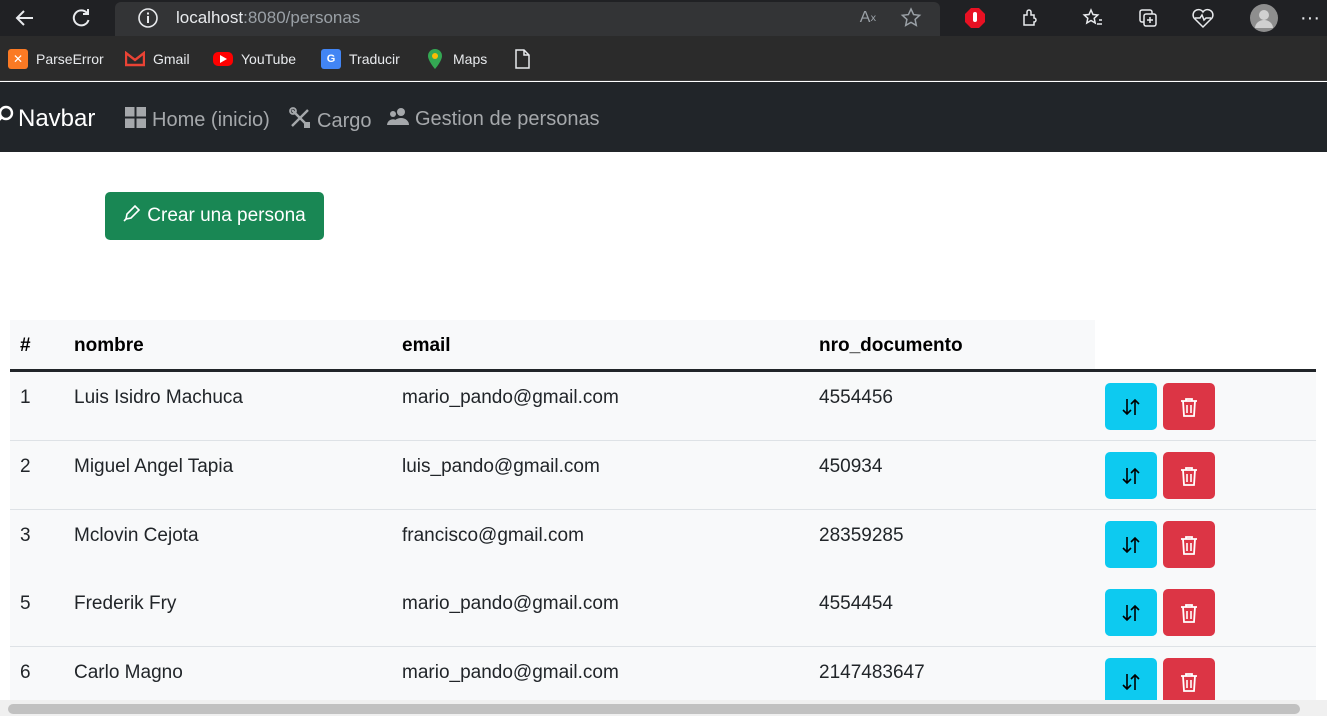 Image resolution: width=1327 pixels, height=716 pixels. I want to click on cell-email: luis_pando@gmail.com, so click(501, 466).